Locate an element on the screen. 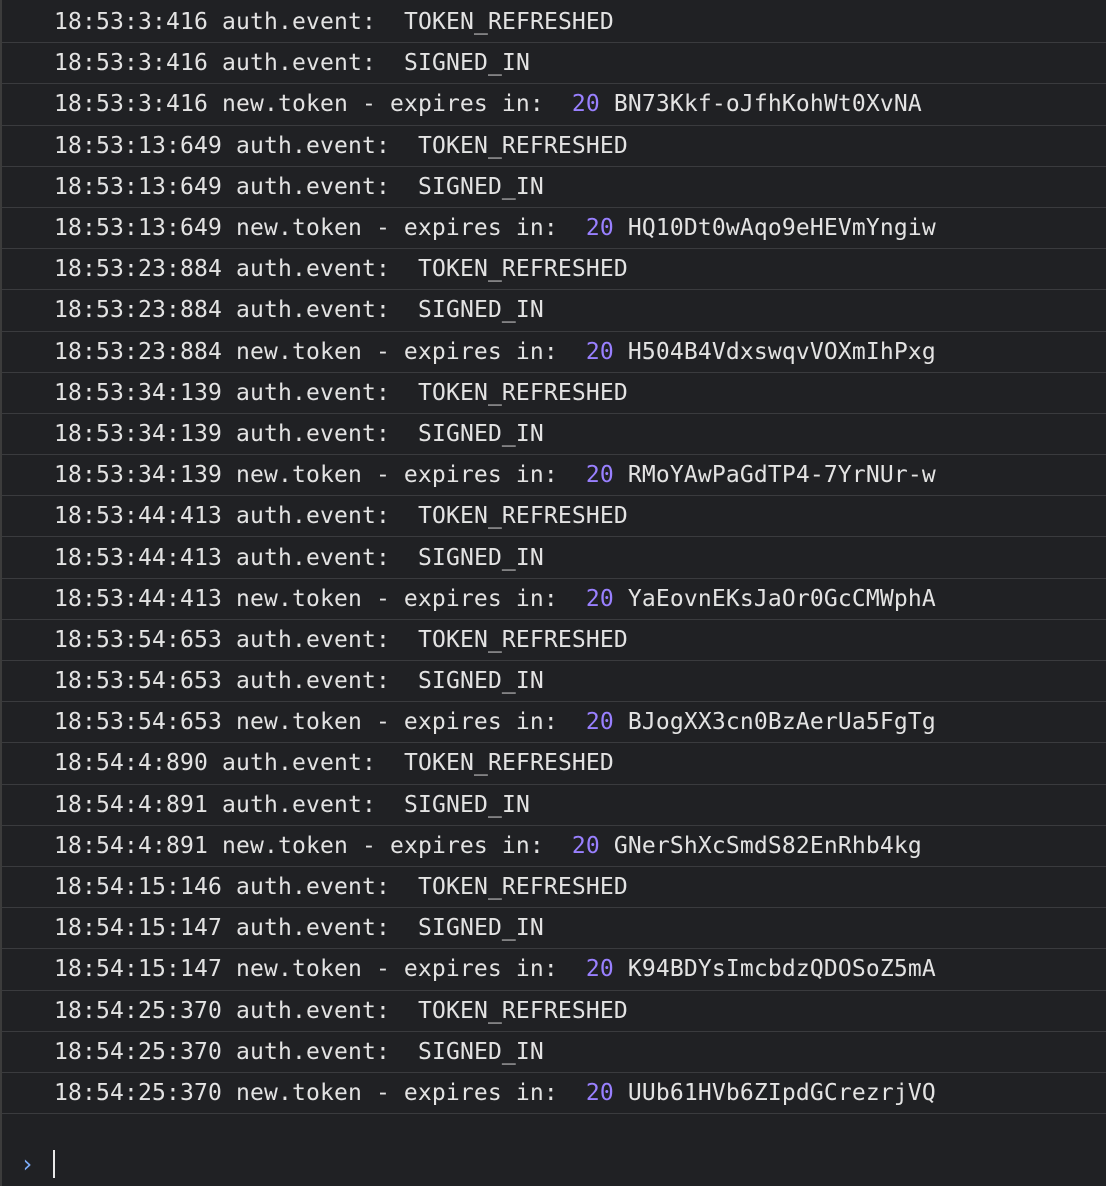 This screenshot has height=1186, width=1106. console-log-row: 18:53:54:653 auth.event: SIGNED_IN is located at coordinates (554, 682).